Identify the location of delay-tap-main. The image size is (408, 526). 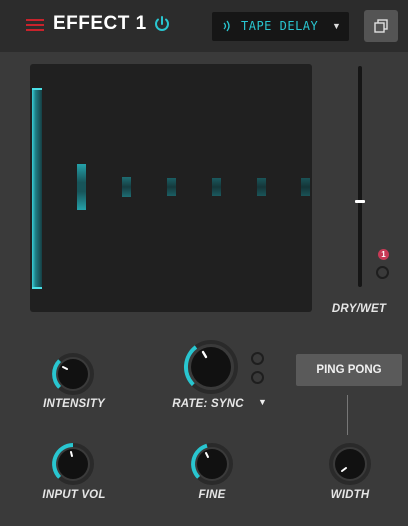
(37, 188).